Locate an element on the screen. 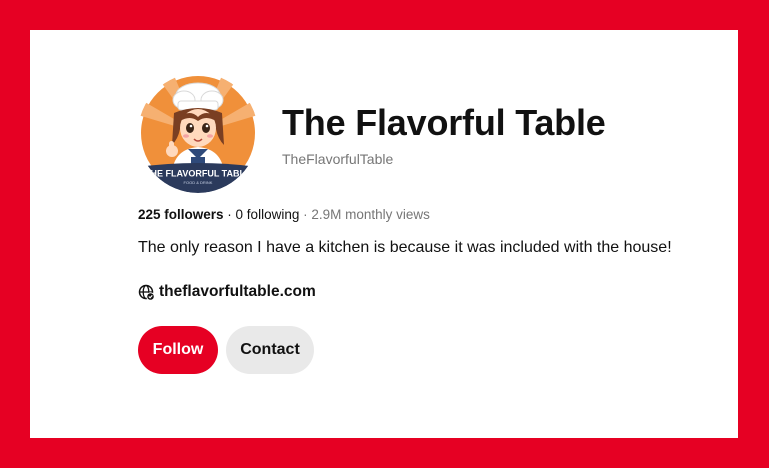 This screenshot has height=468, width=769. avatar: THE FLAVORFUL TABLE FOOD & DRINK is located at coordinates (198, 133).